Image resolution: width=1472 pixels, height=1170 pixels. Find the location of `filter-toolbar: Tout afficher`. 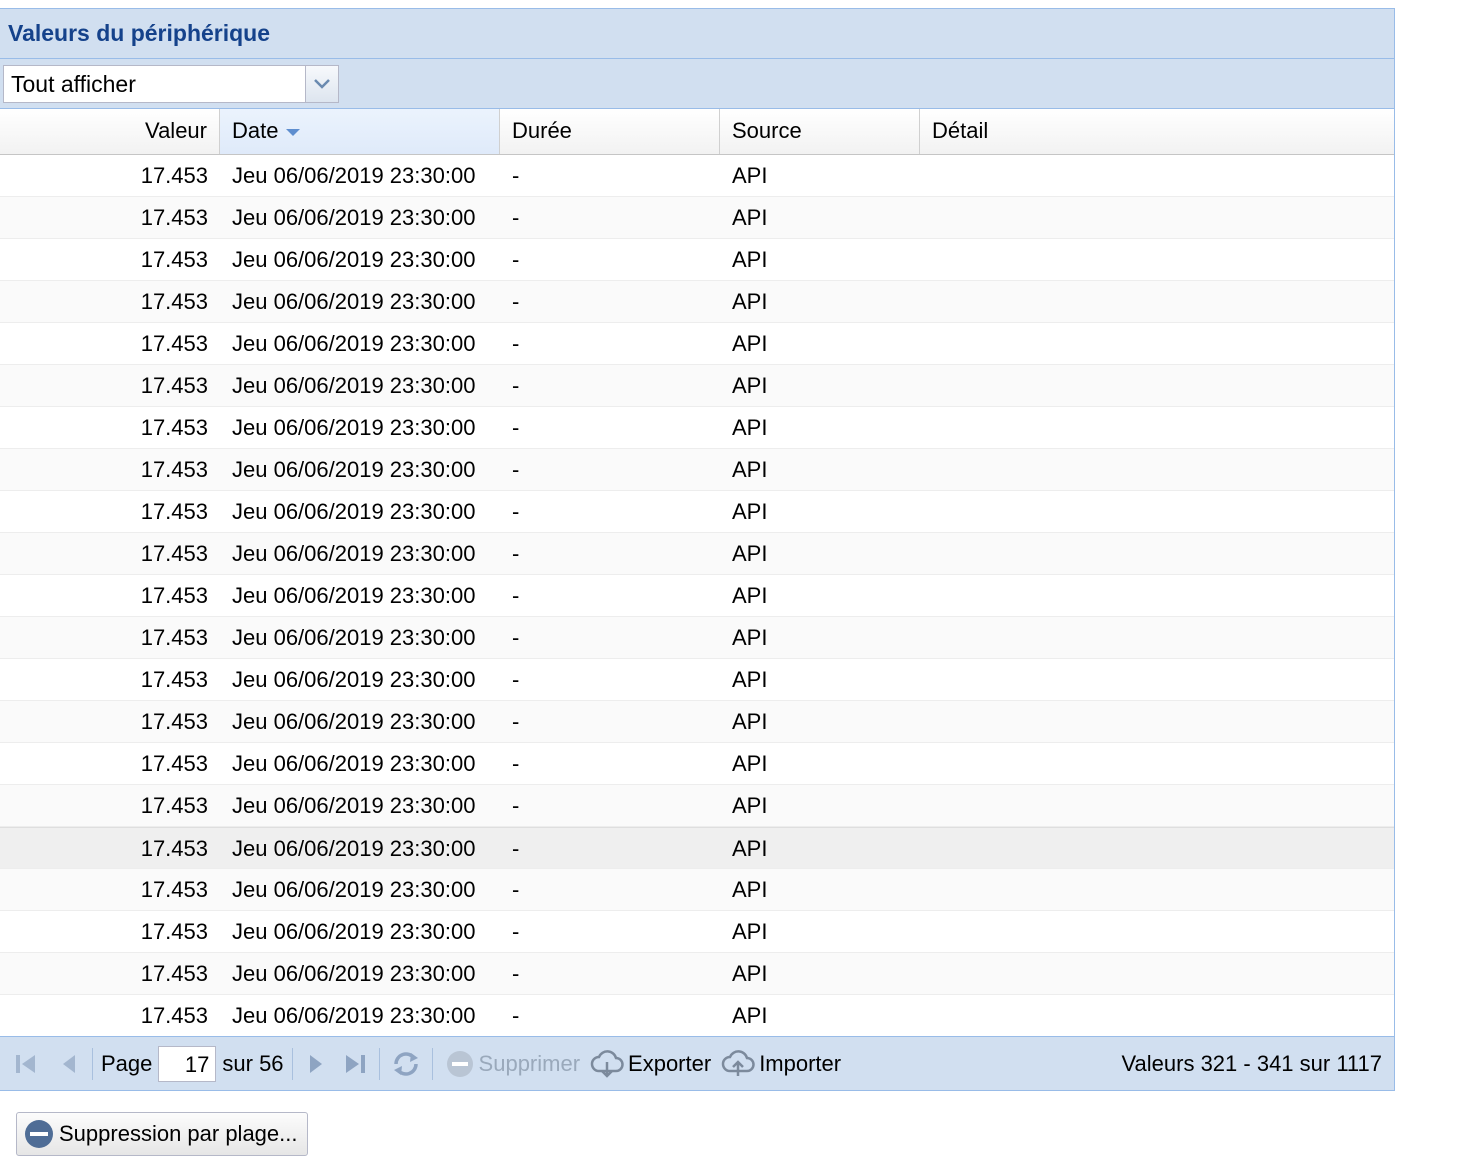

filter-toolbar: Tout afficher is located at coordinates (697, 84).